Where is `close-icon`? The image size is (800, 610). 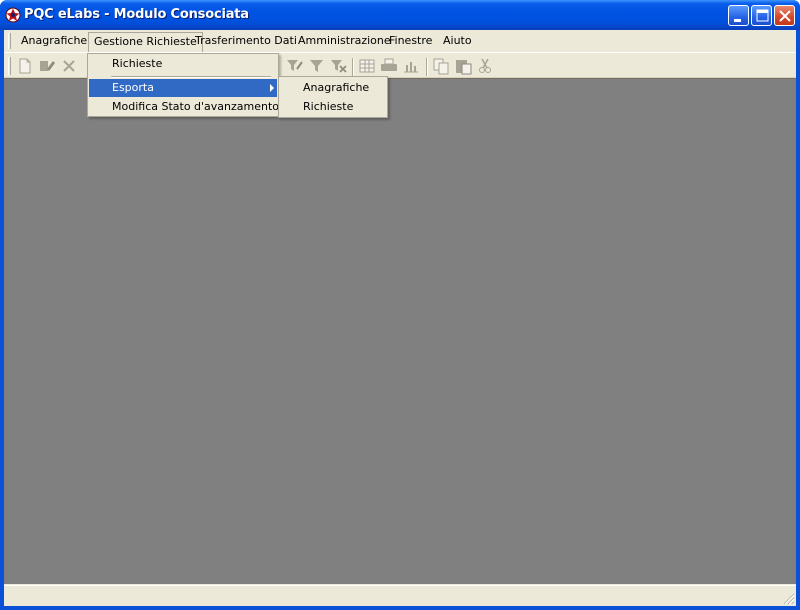 close-icon is located at coordinates (785, 16).